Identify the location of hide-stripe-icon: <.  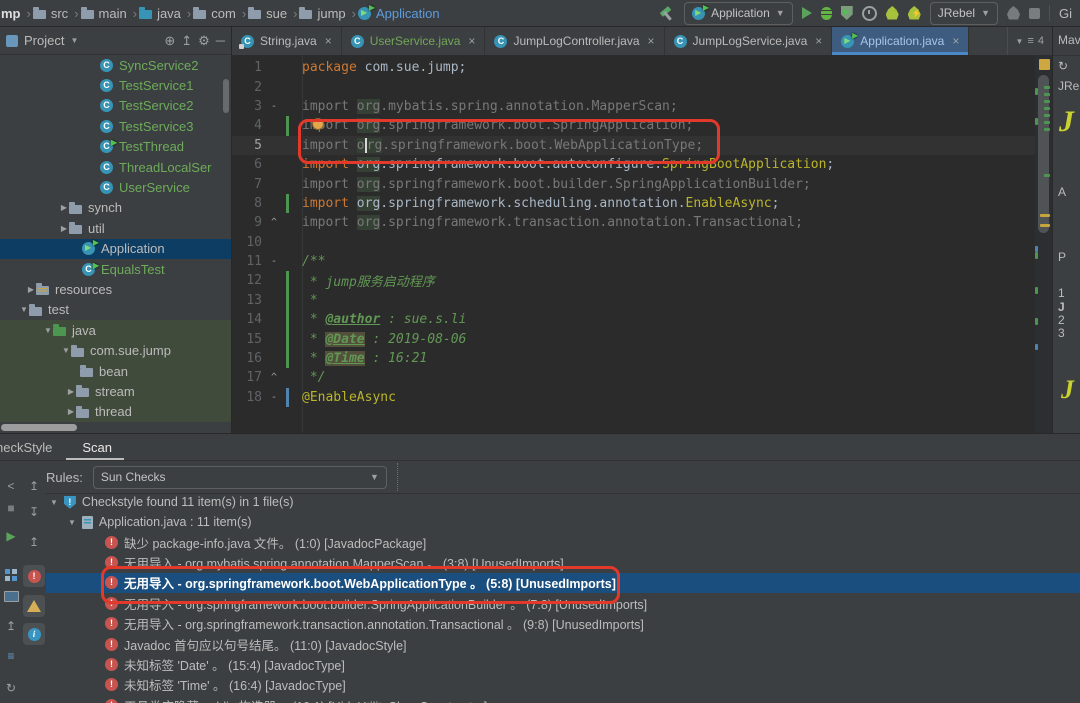
(11, 486).